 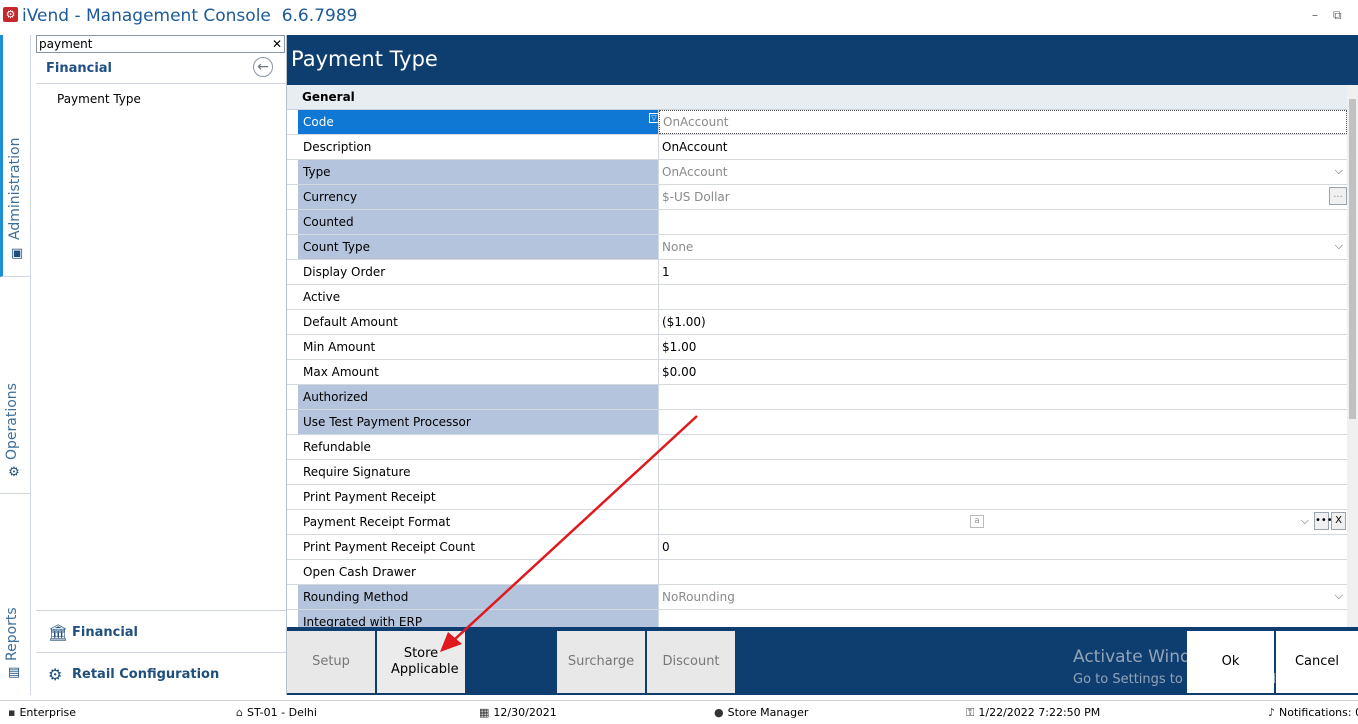 What do you see at coordinates (1315, 15) in the screenshot?
I see `minimize-button: –` at bounding box center [1315, 15].